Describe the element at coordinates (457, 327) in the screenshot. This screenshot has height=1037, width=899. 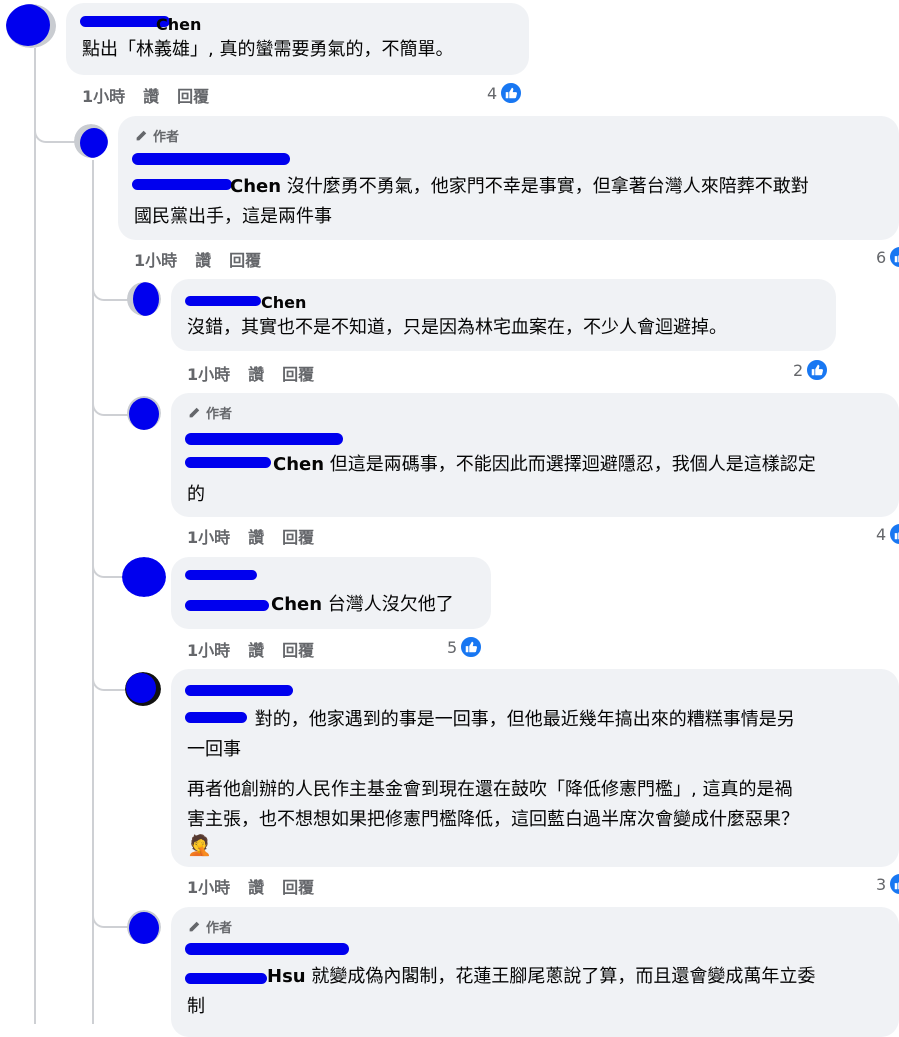
I see `comment-text: 沒錯，其實也不是不知道，只是因為林宅血案在，不少人會迴避掉。` at that location.